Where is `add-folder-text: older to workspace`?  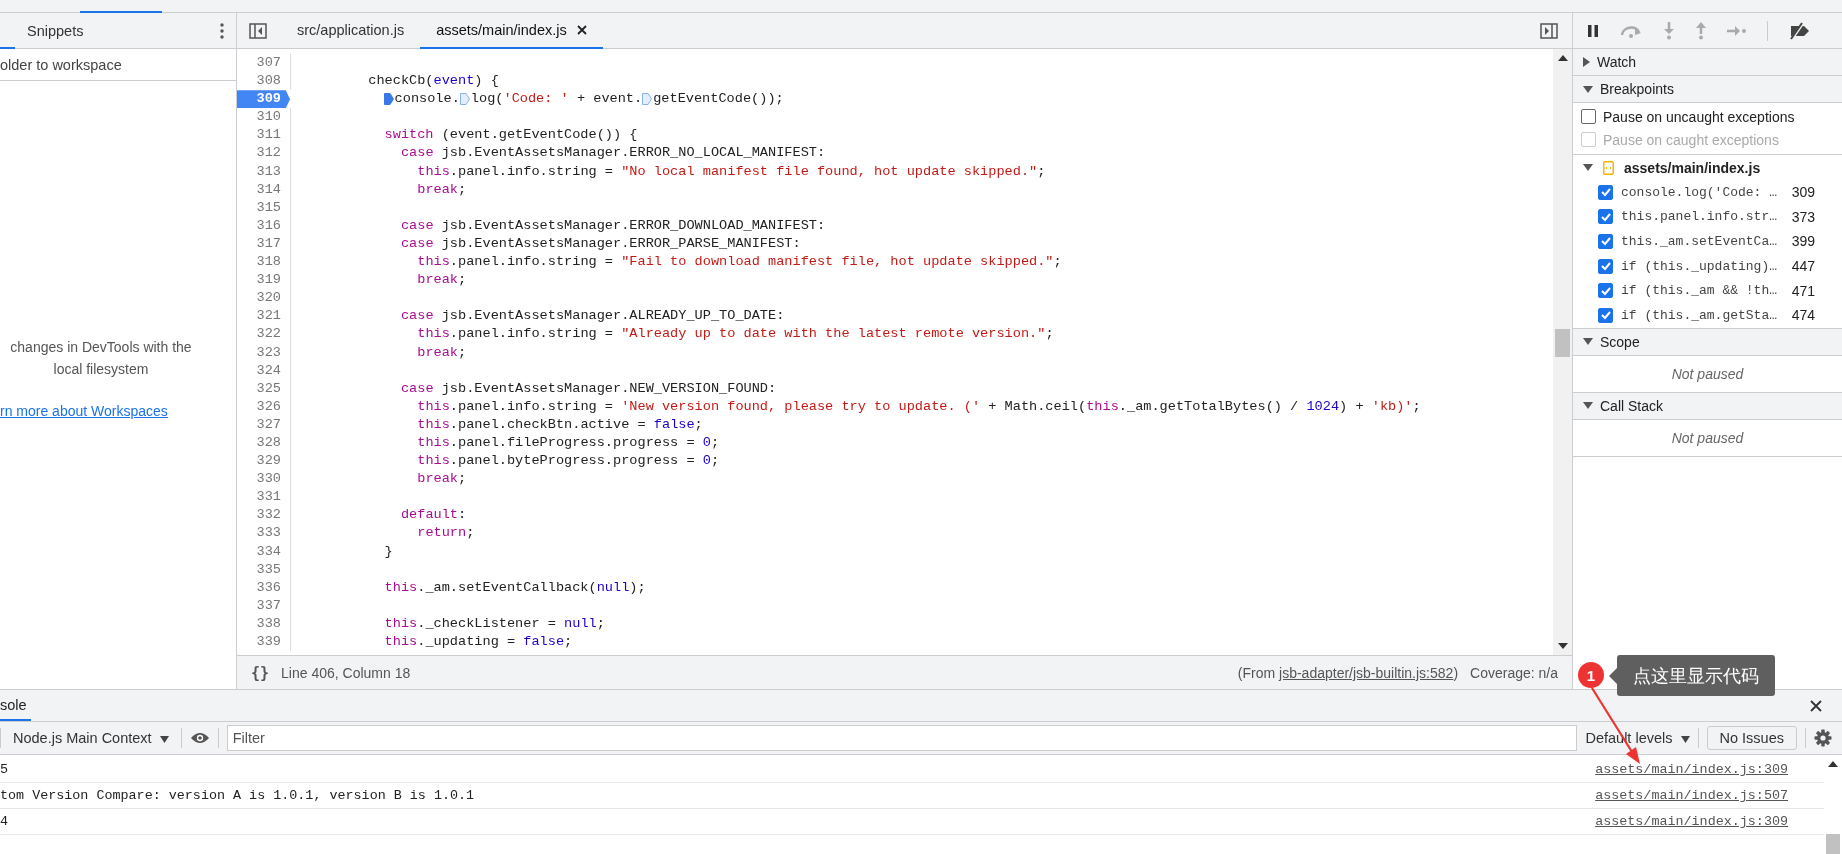 add-folder-text: older to workspace is located at coordinates (61, 64).